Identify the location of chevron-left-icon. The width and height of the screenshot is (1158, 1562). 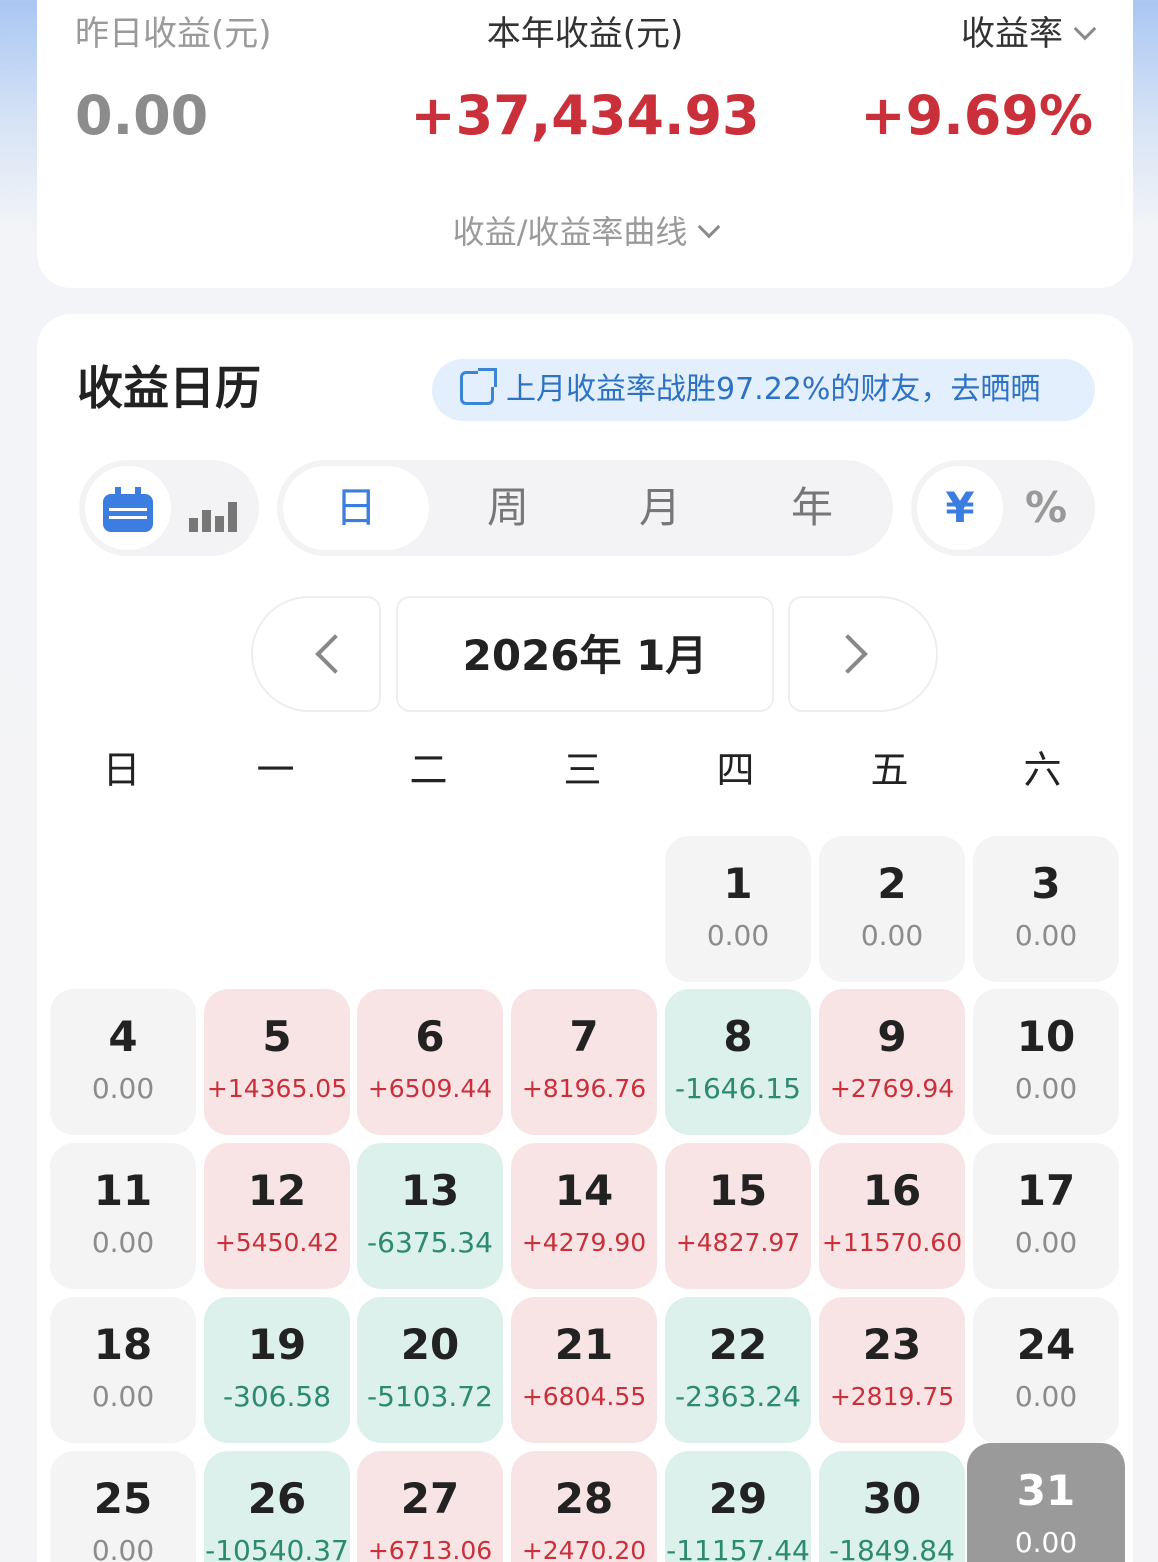
(335, 654).